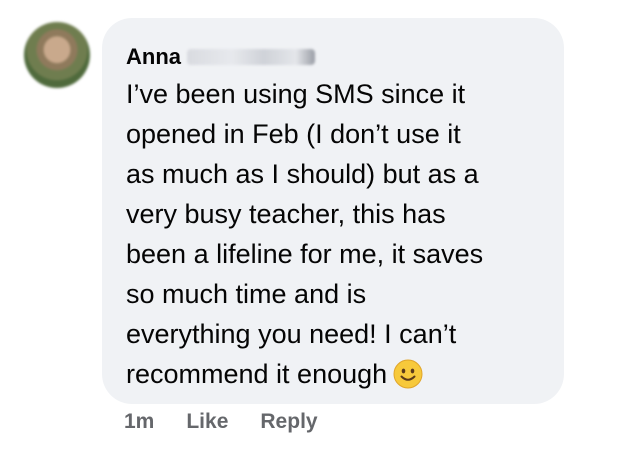 This screenshot has width=620, height=460. I want to click on reply-button: Reply, so click(288, 422).